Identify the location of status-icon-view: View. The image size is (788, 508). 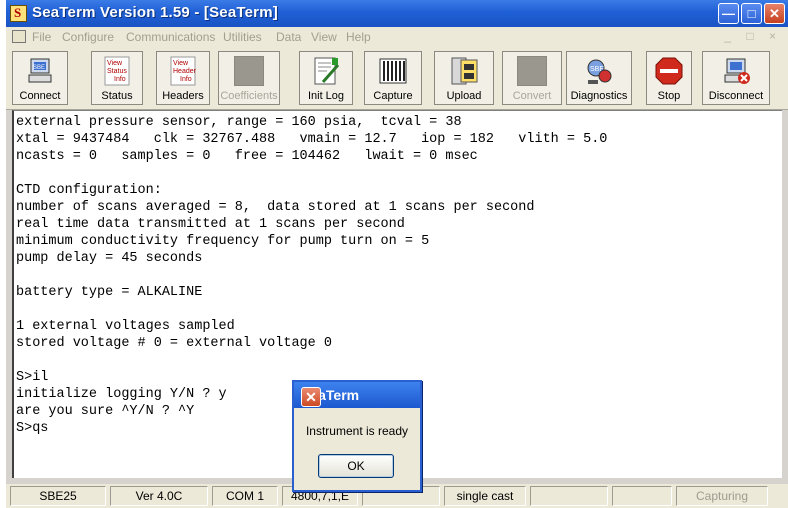
(115, 63).